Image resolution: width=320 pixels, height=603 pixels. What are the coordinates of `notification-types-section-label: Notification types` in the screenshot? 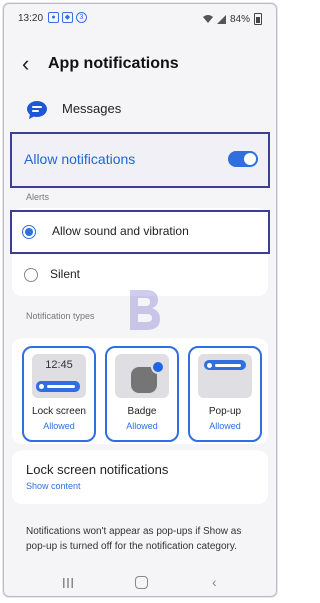 It's located at (60, 316).